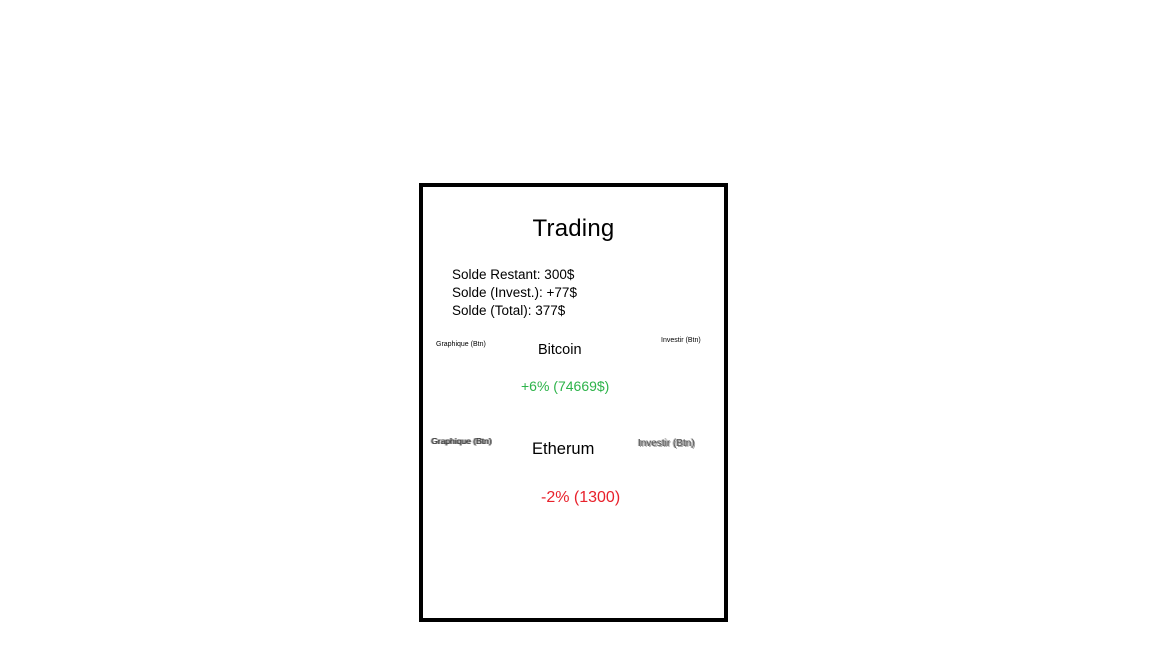 This screenshot has width=1152, height=648. I want to click on etherum-invest-button: Investir (Btn), so click(666, 443).